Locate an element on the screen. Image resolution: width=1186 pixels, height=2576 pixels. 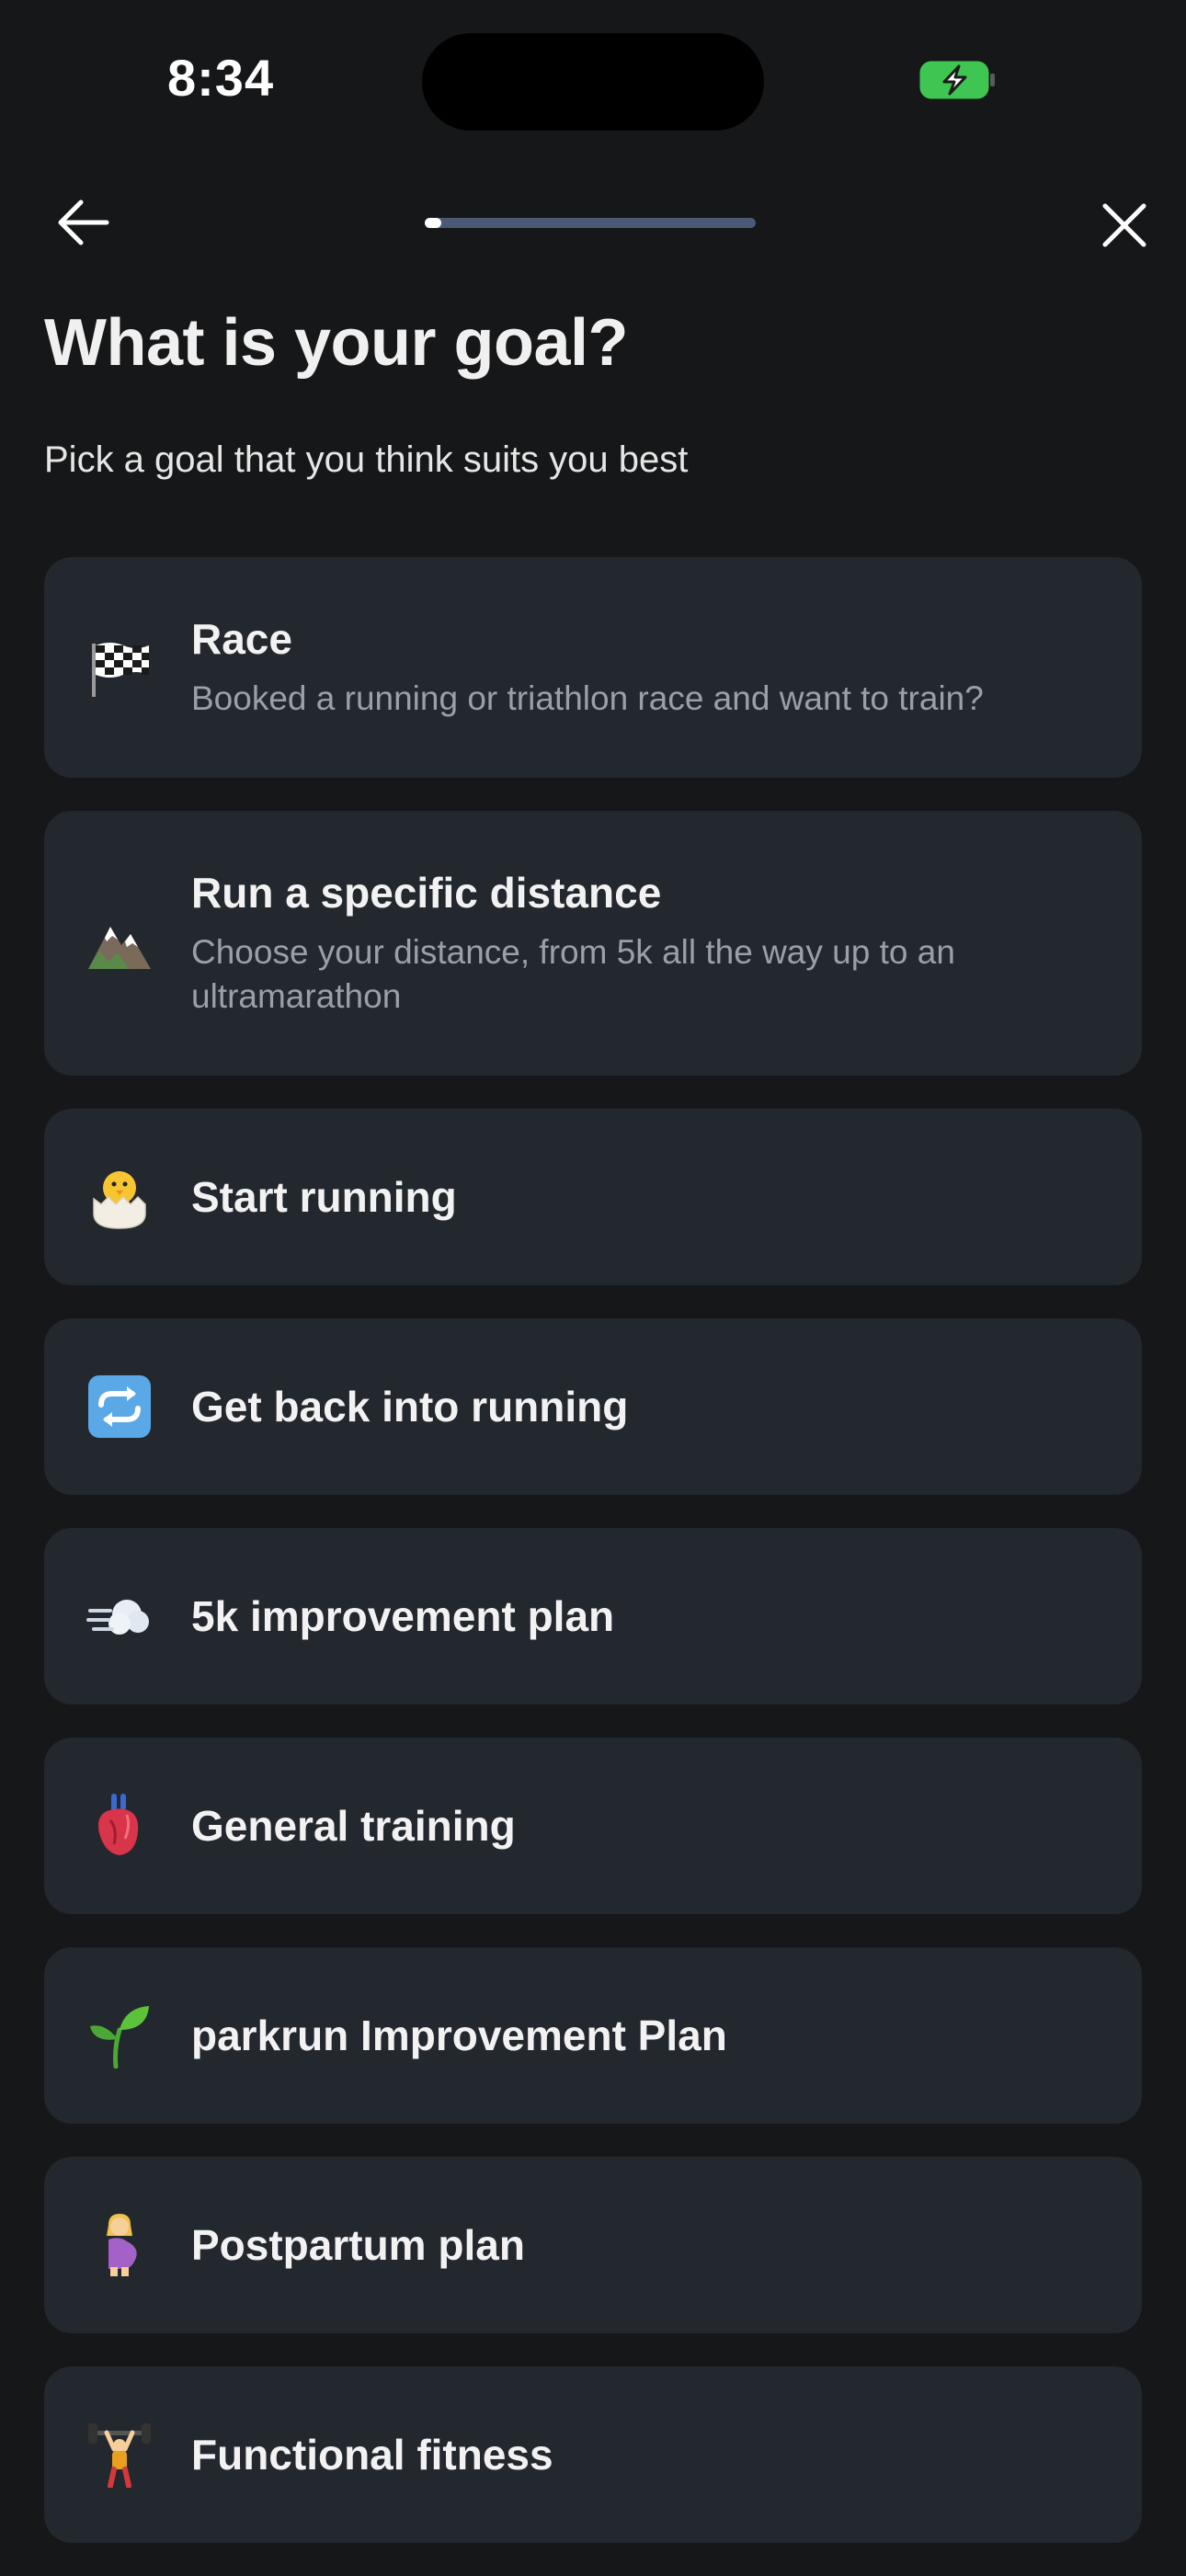
progress-bar is located at coordinates (590, 223).